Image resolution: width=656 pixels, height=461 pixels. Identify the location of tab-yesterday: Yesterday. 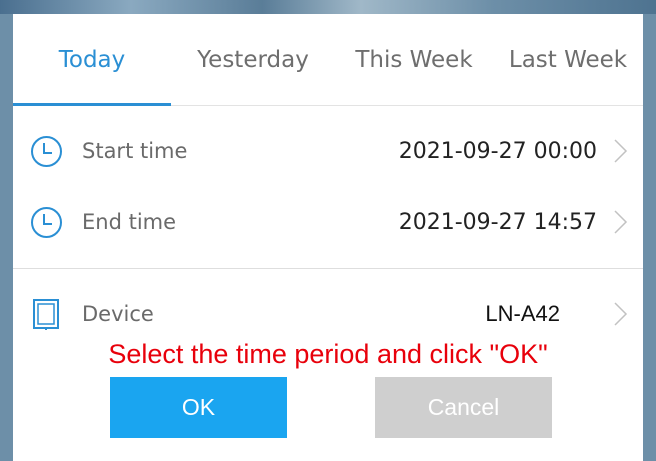
(253, 59).